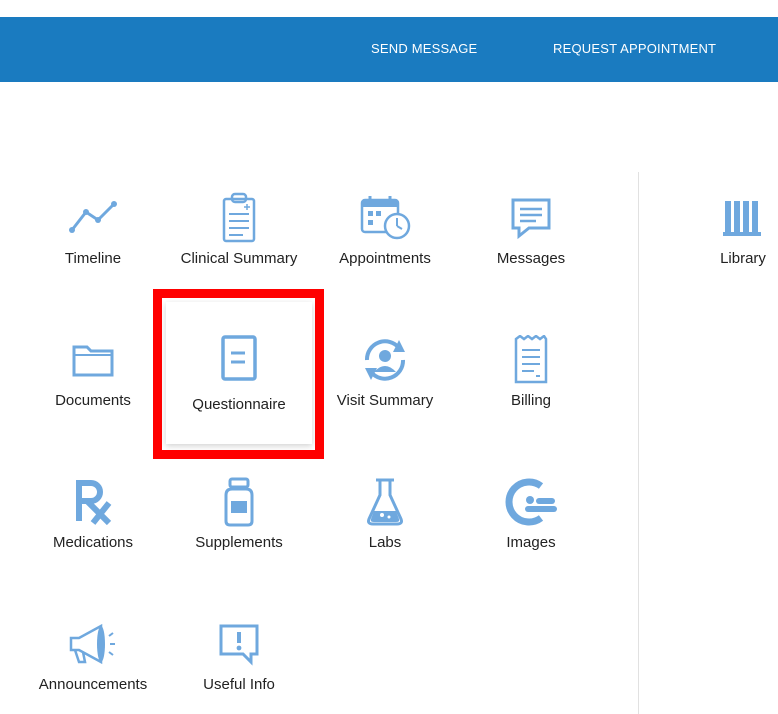  I want to click on megaphone-icon, so click(93, 644).